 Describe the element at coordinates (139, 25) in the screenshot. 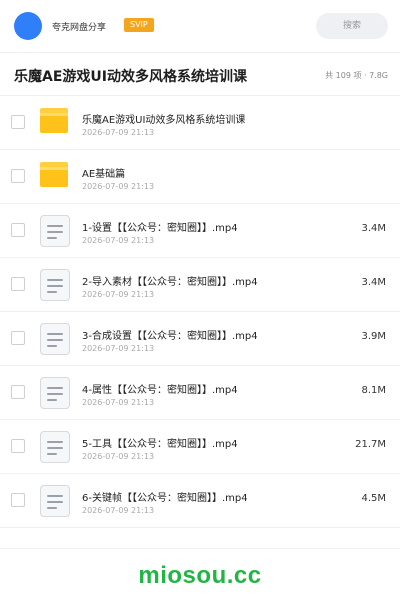

I see `svip-badge: SVIP` at that location.